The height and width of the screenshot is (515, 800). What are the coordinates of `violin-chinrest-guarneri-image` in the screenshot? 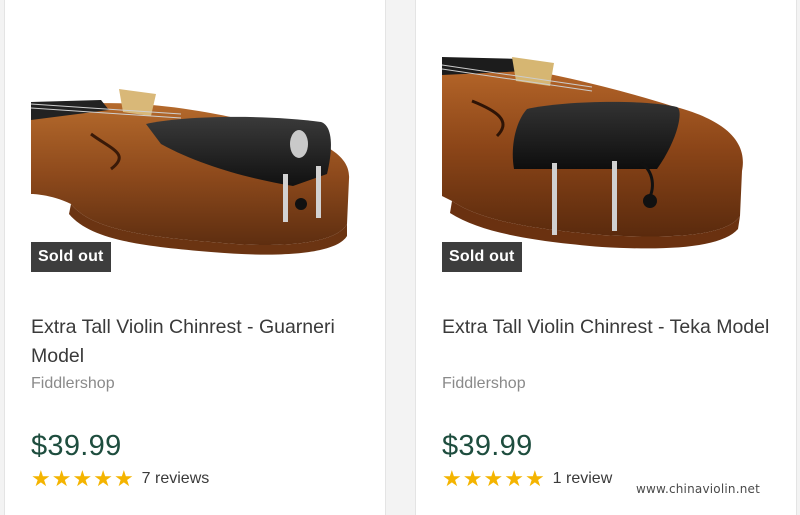 It's located at (190, 172).